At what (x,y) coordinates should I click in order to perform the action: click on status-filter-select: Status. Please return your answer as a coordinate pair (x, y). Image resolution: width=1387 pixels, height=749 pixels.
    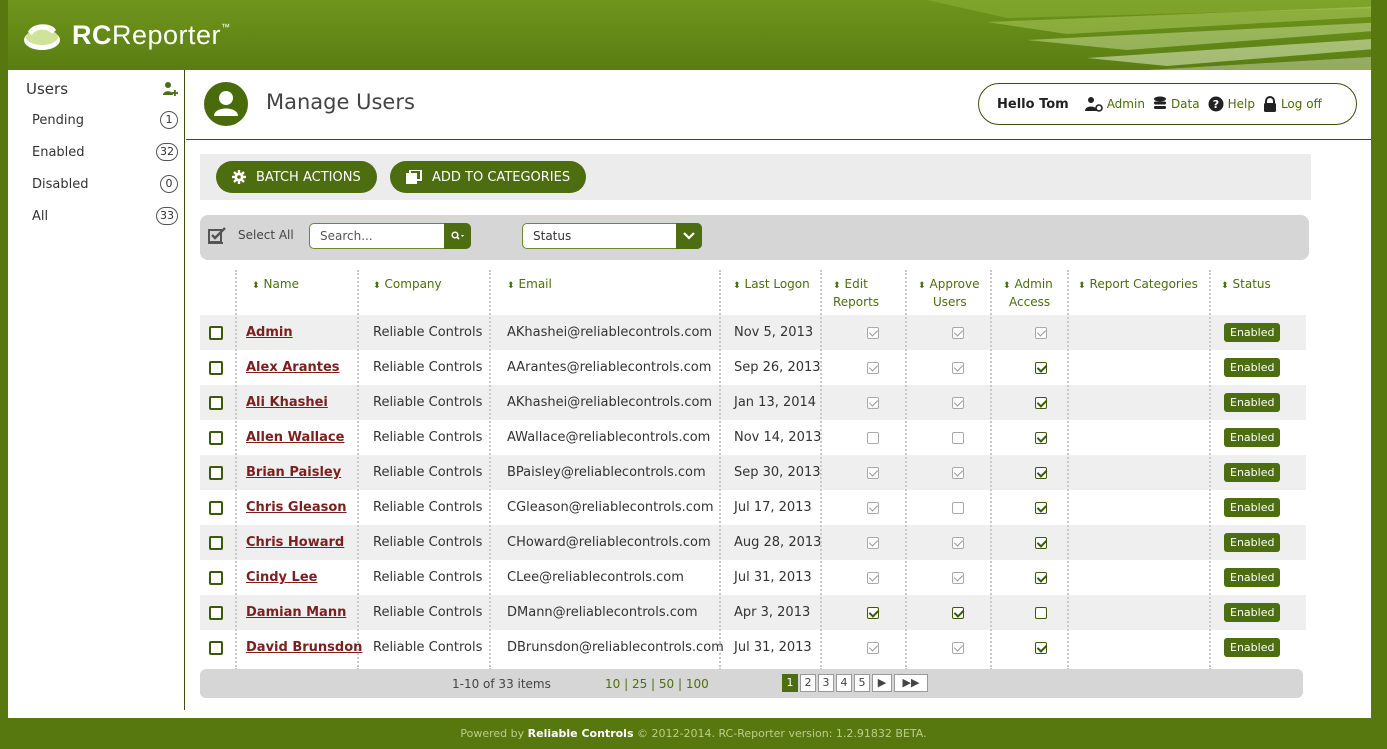
    Looking at the image, I should click on (612, 236).